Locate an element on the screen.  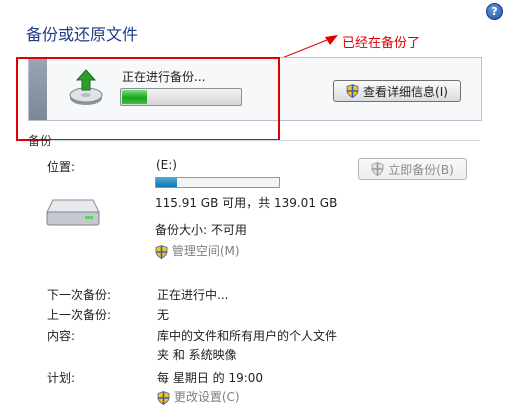
section-label: 备份 is located at coordinates (40, 141).